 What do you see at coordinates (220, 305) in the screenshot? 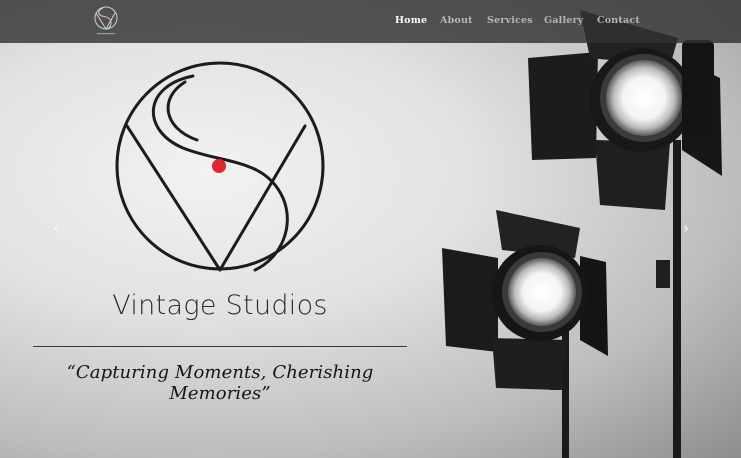
I see `brand-name: Vintage Studios` at bounding box center [220, 305].